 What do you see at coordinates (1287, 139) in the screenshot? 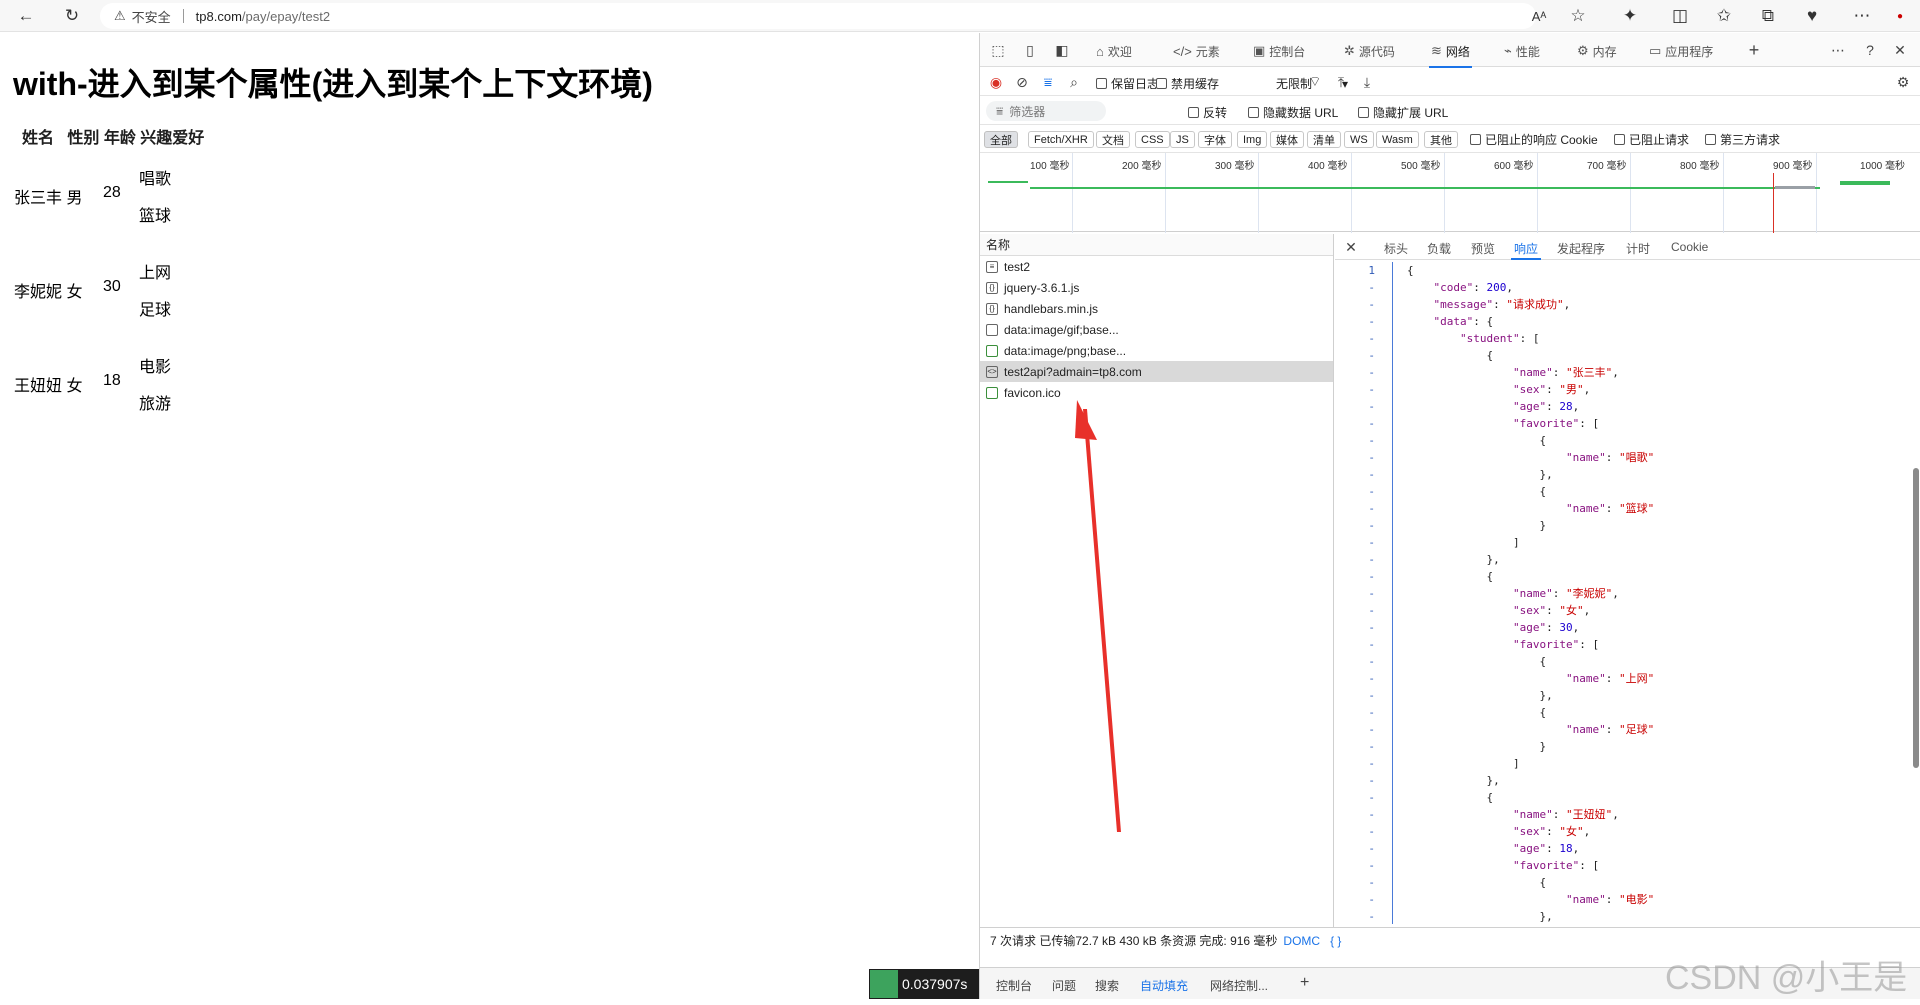
I see `type-filter-media: 媒体` at bounding box center [1287, 139].